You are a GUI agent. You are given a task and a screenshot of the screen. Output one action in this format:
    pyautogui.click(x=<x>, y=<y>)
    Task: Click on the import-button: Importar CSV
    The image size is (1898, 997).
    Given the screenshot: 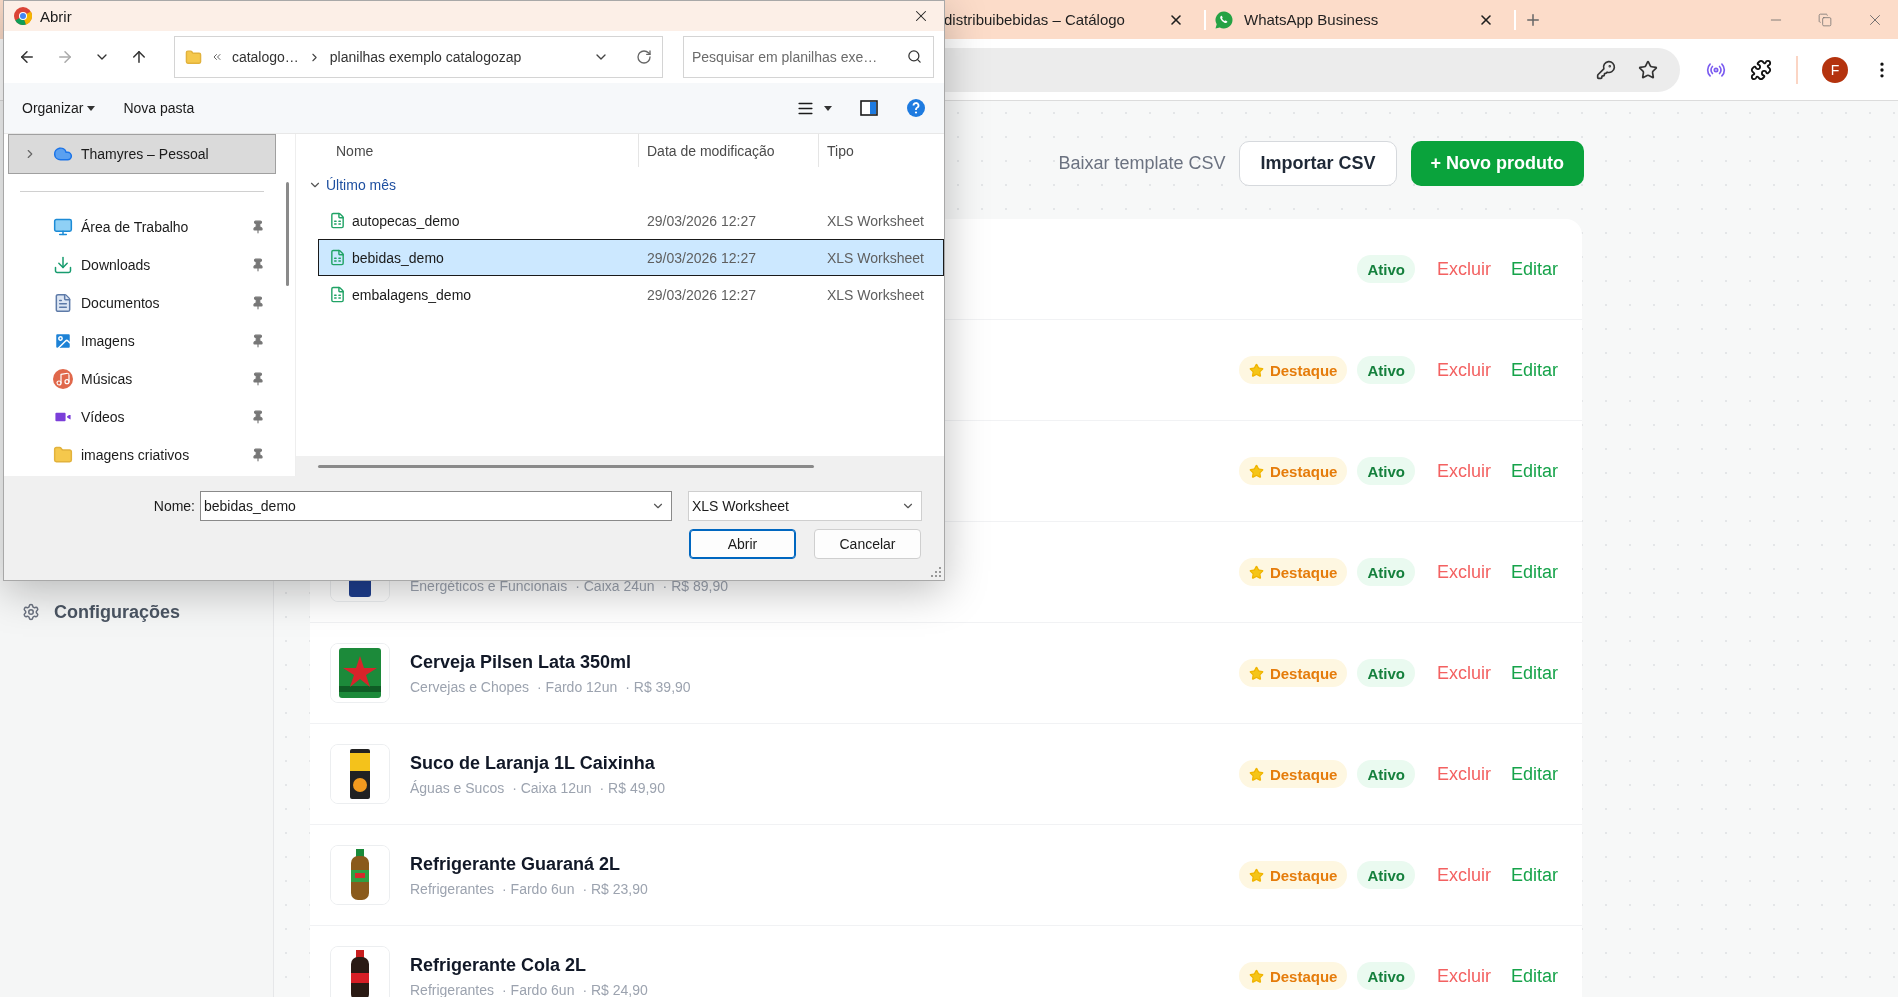 What is the action you would take?
    pyautogui.click(x=1318, y=163)
    